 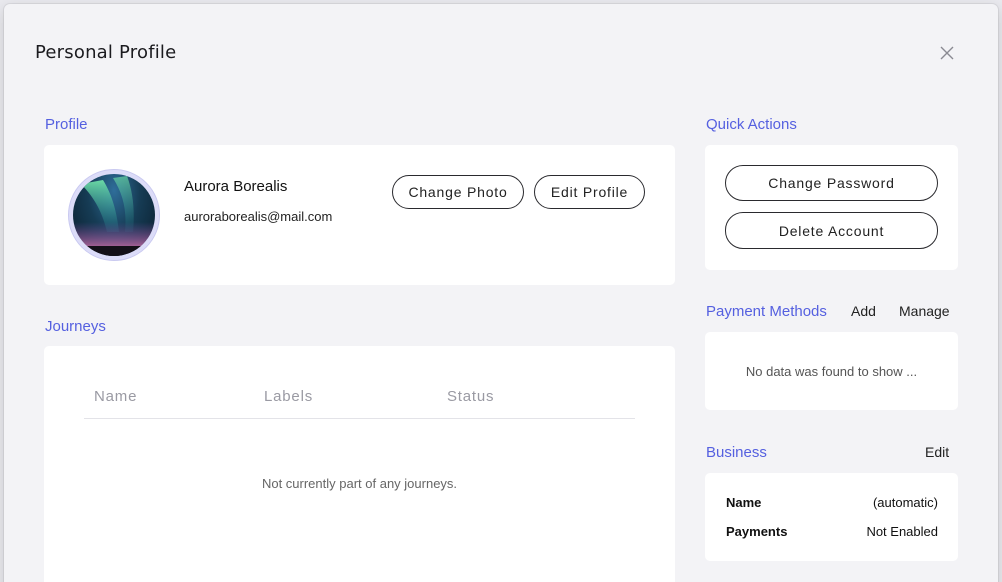 I want to click on business-card: Name (automatic) Payments Not Enabled, so click(x=831, y=517).